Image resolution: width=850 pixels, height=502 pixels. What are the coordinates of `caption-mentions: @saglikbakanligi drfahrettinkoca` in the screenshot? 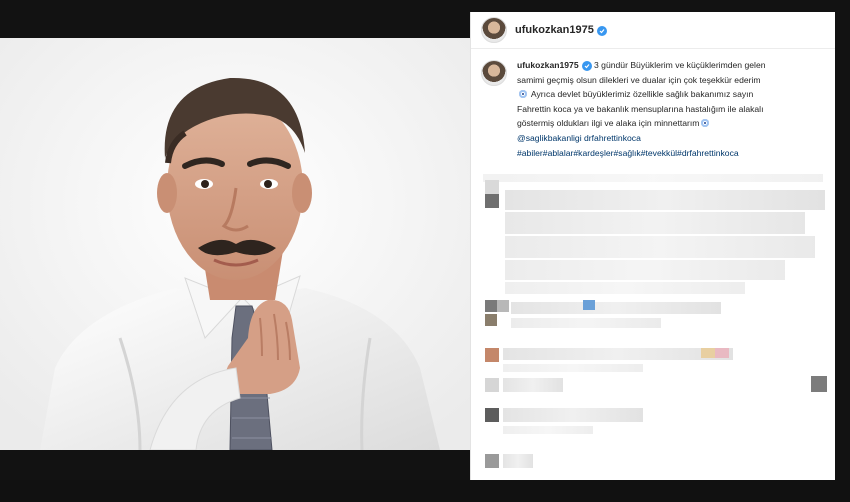 It's located at (579, 138).